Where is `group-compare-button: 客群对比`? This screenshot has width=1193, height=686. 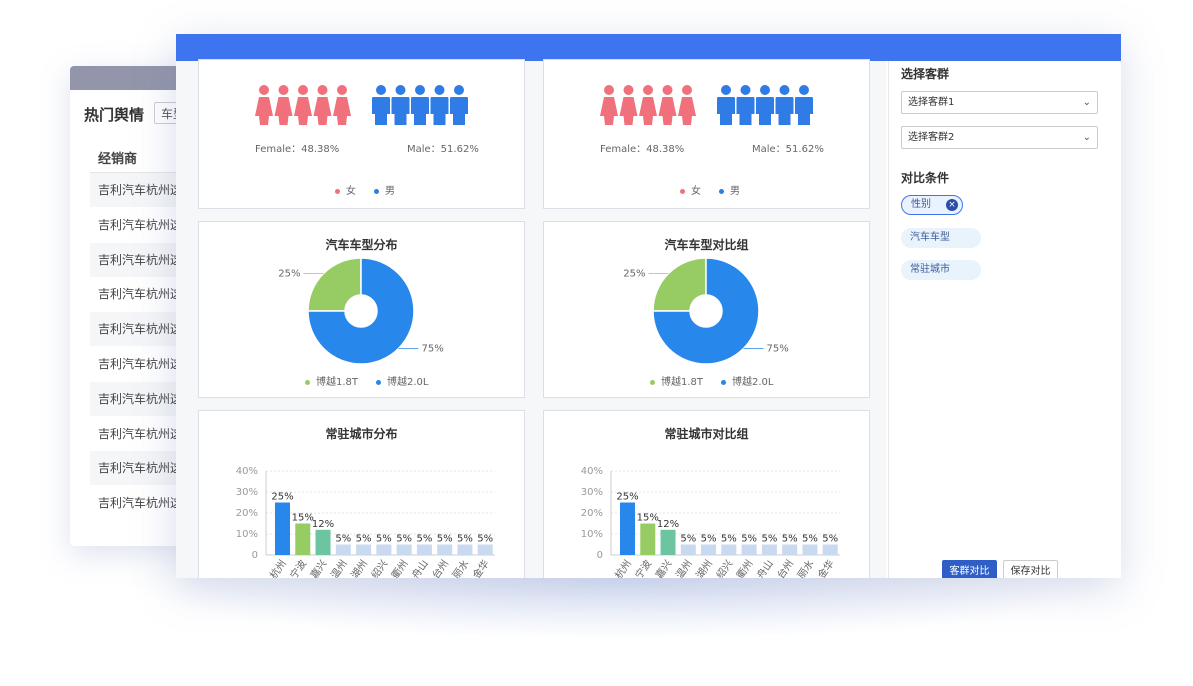
group-compare-button: 客群对比 is located at coordinates (969, 569).